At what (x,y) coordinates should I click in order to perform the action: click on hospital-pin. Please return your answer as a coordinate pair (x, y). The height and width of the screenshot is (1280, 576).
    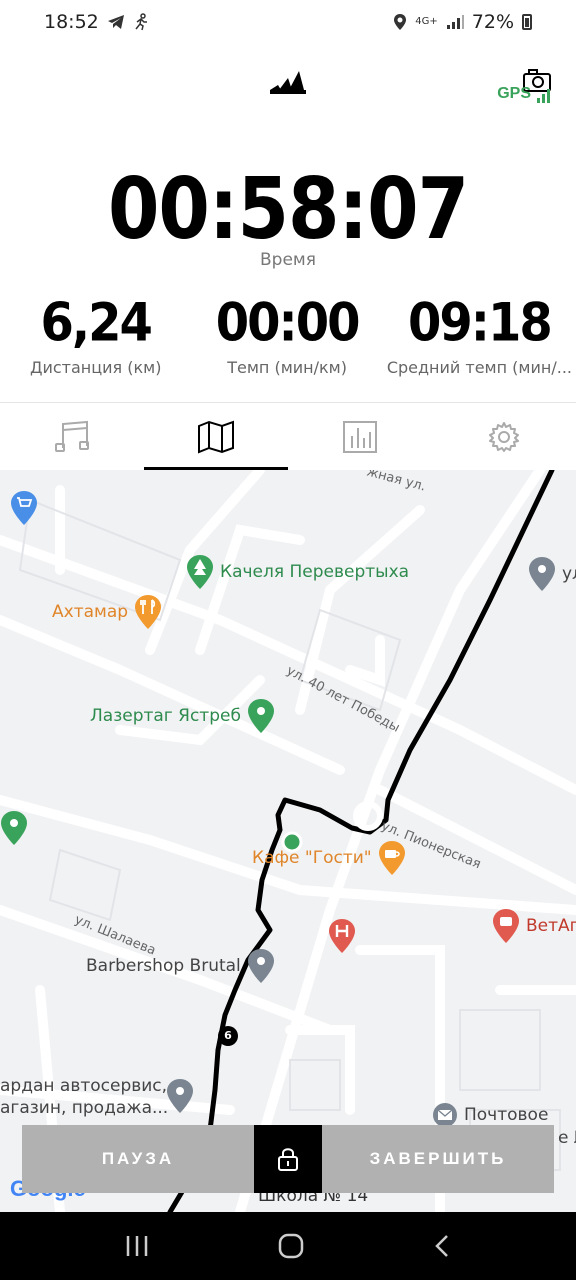
    Looking at the image, I should click on (342, 938).